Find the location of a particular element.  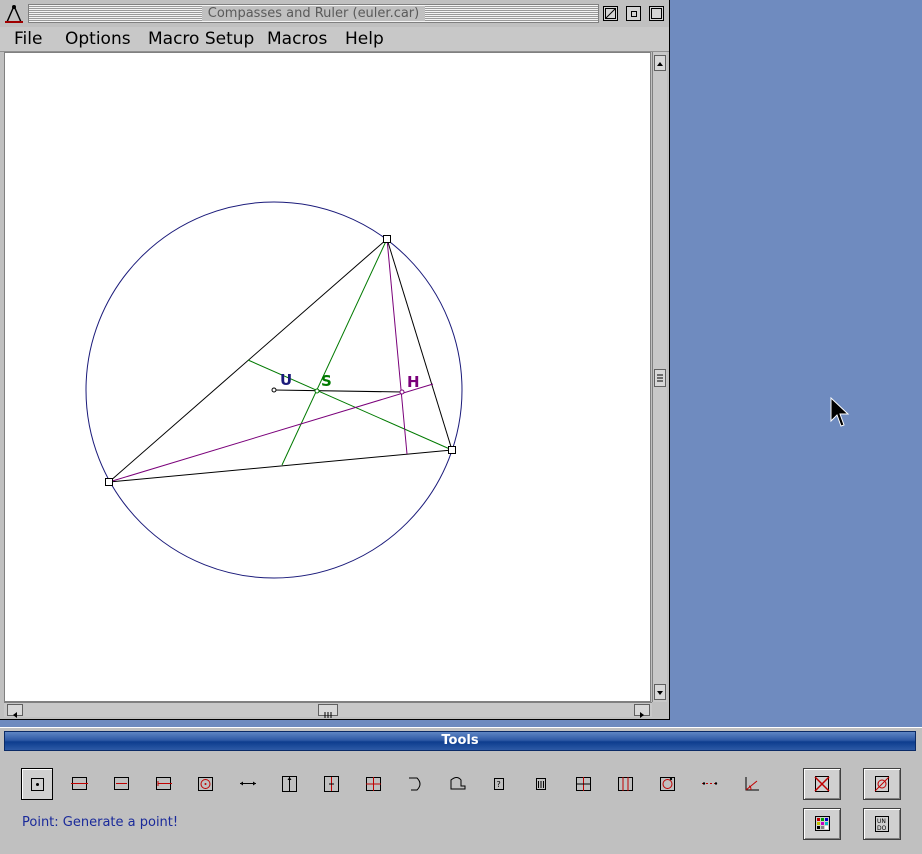

hide-tool-icon: ? is located at coordinates (499, 784).